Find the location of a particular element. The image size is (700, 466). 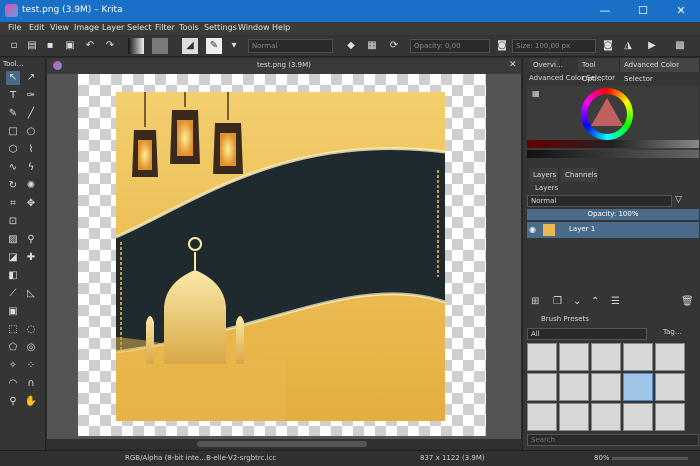

maximize-button: ☐ is located at coordinates (643, 11).